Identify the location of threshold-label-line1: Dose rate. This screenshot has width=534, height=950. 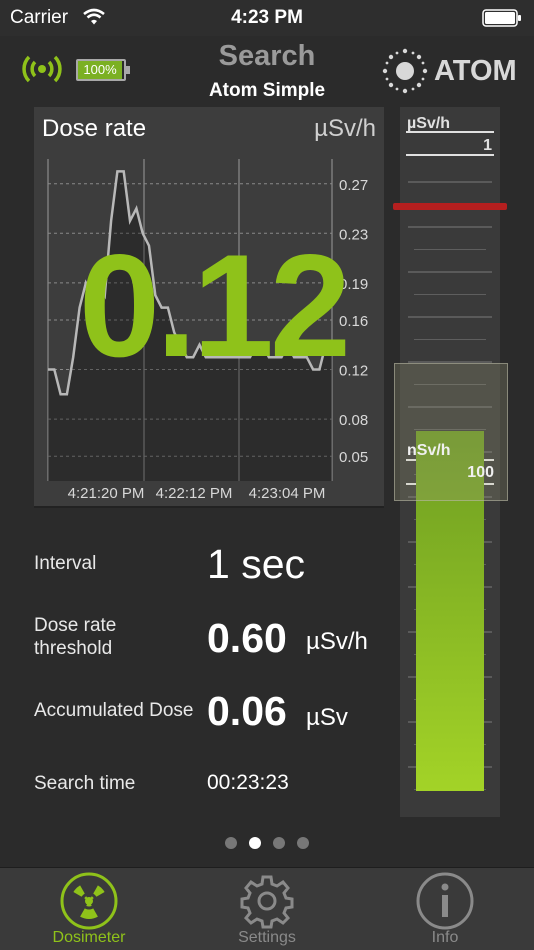
(75, 625).